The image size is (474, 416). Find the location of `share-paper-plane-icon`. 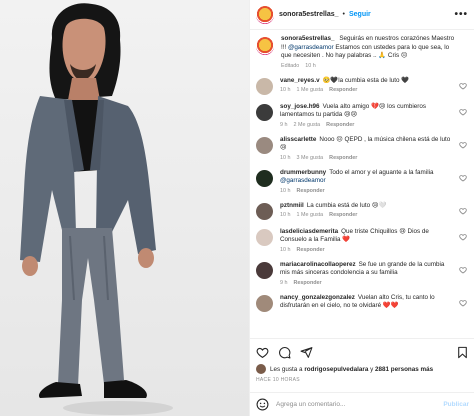

share-paper-plane-icon is located at coordinates (306, 352).